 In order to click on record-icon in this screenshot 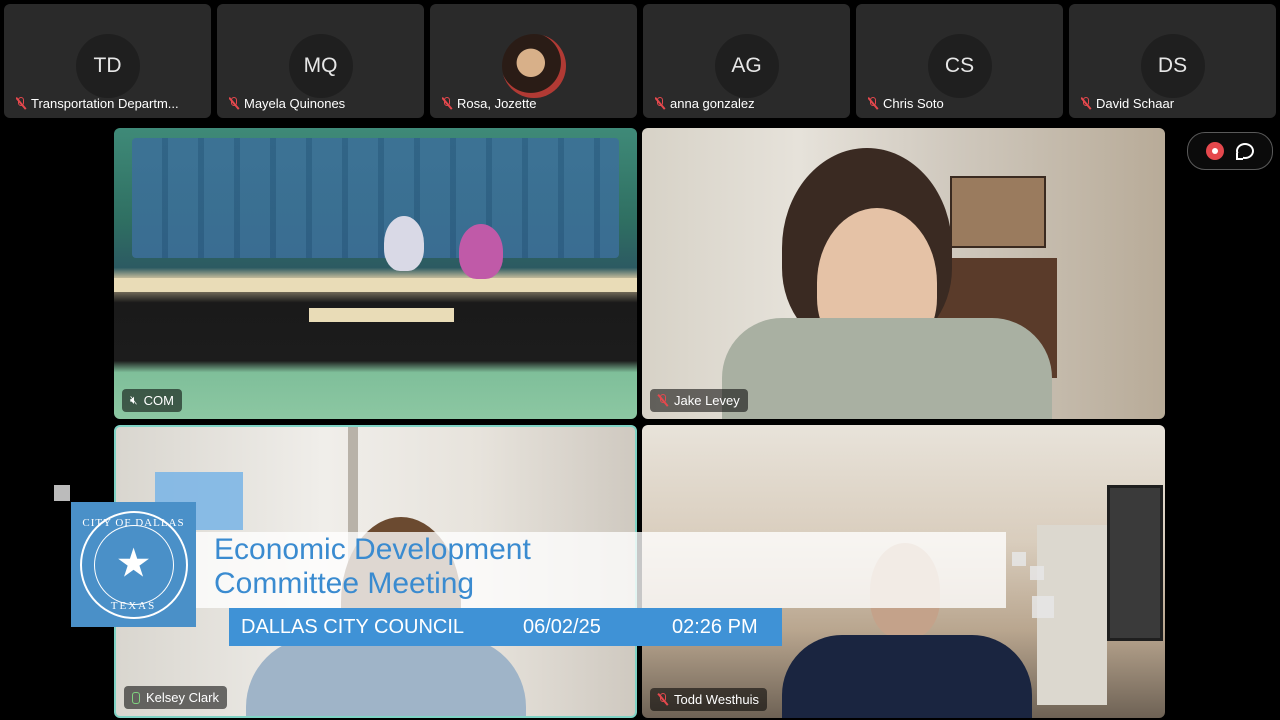, I will do `click(1215, 151)`.